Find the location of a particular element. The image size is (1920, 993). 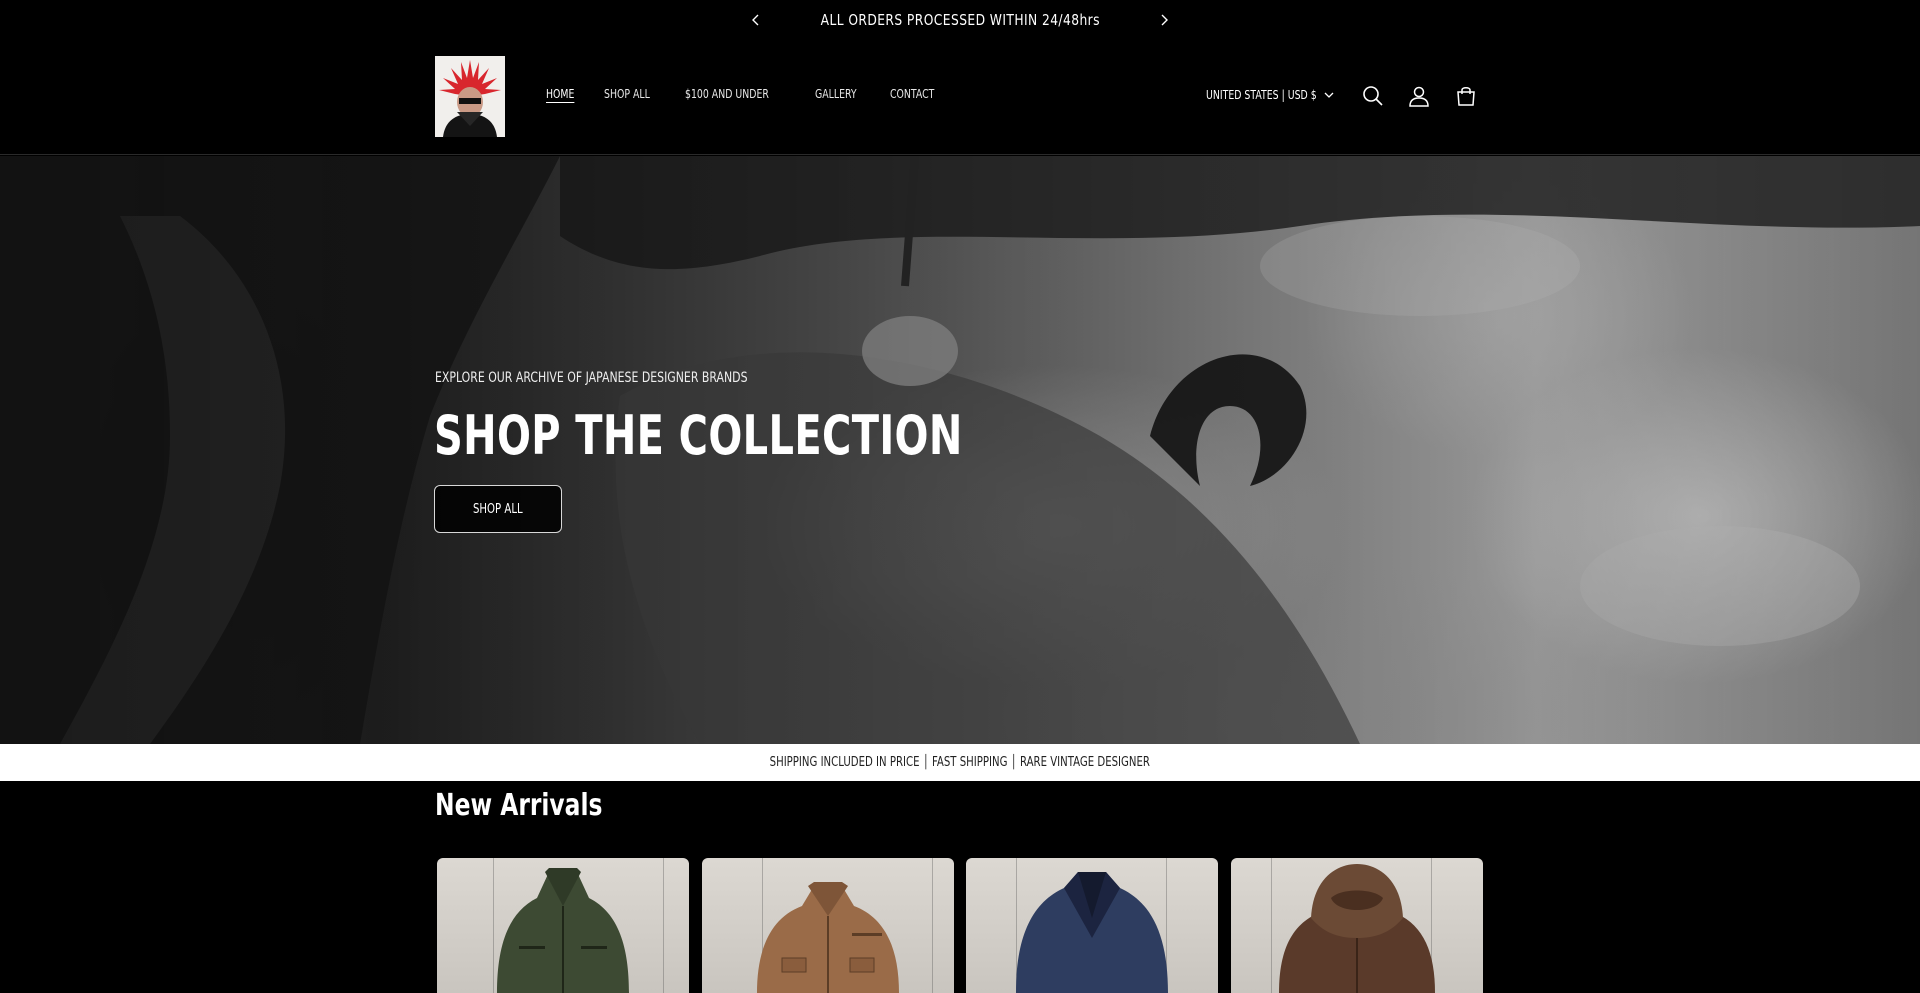

store-logo is located at coordinates (470, 96).